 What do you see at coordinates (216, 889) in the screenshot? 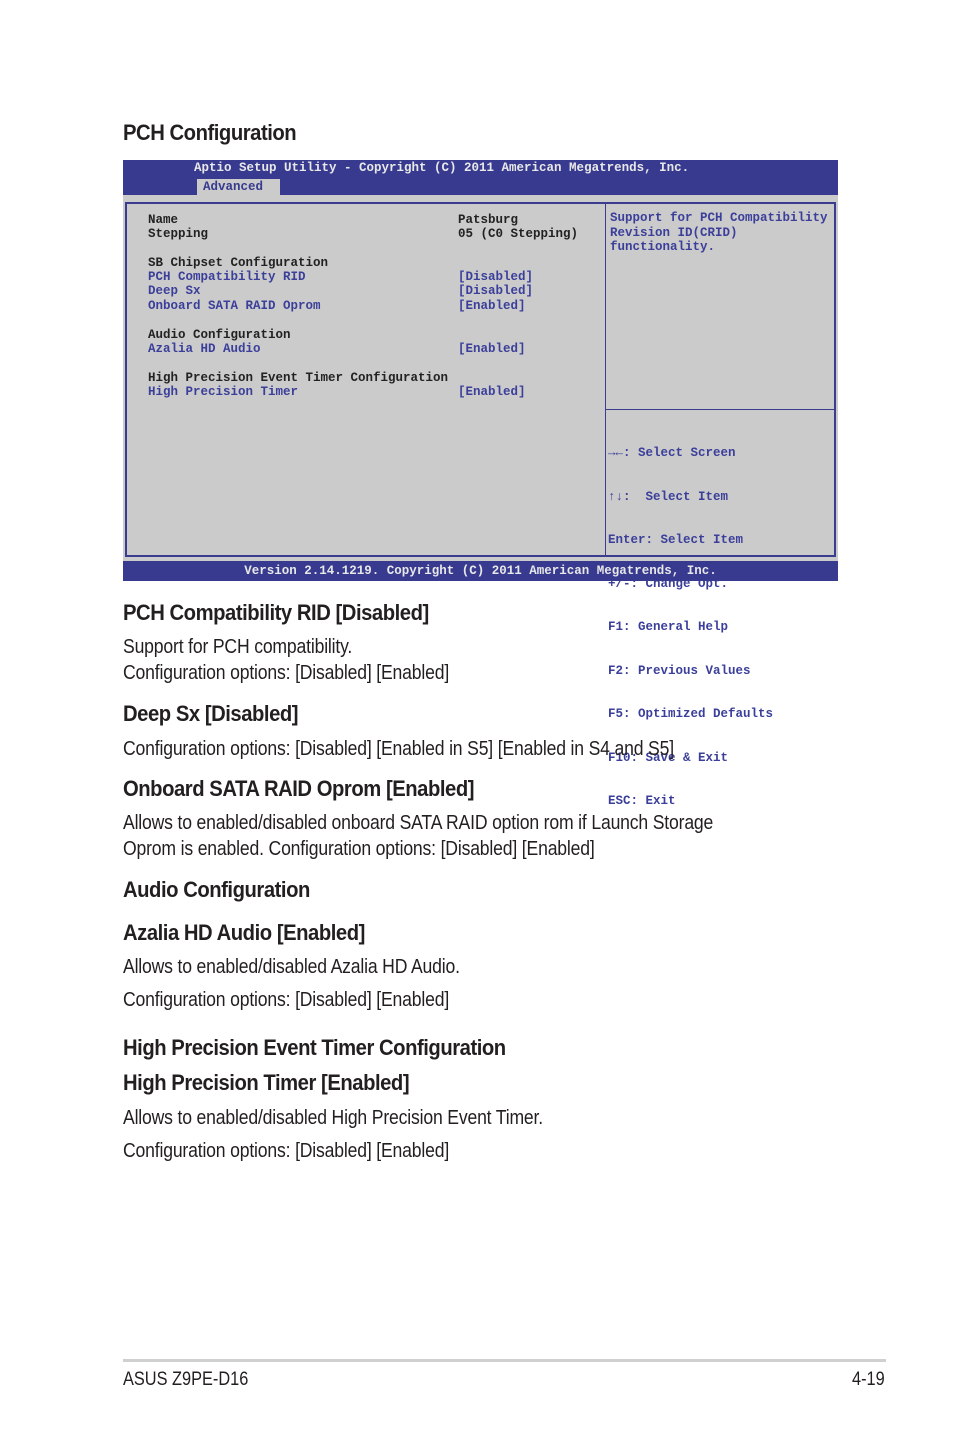
I see `heading-audio-config: Audio Configuration` at bounding box center [216, 889].